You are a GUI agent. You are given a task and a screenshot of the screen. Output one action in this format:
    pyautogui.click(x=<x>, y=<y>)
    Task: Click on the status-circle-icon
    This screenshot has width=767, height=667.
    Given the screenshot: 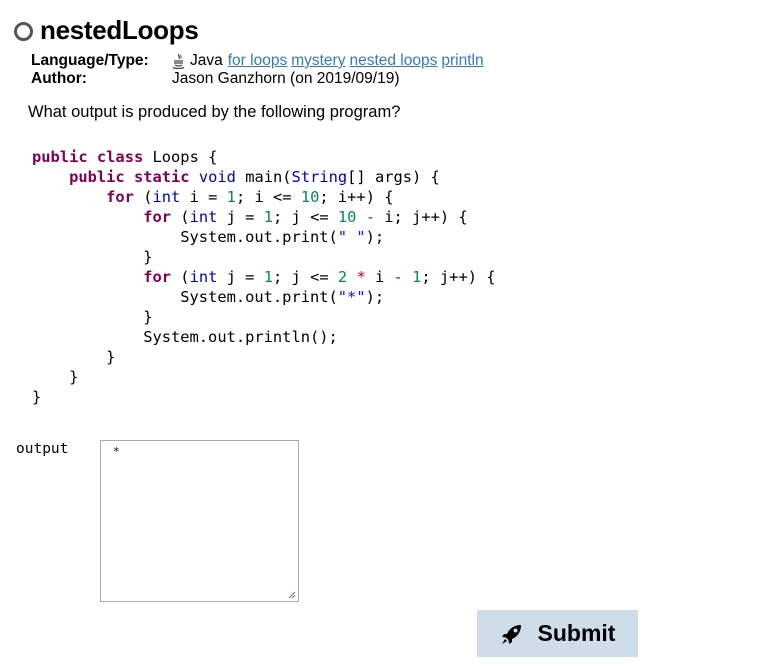 What is the action you would take?
    pyautogui.click(x=23, y=31)
    